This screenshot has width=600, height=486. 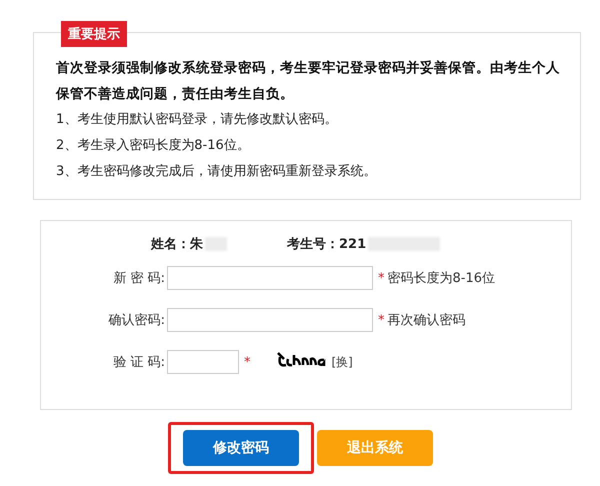 I want to click on field-label: 确认密码:, so click(x=136, y=320).